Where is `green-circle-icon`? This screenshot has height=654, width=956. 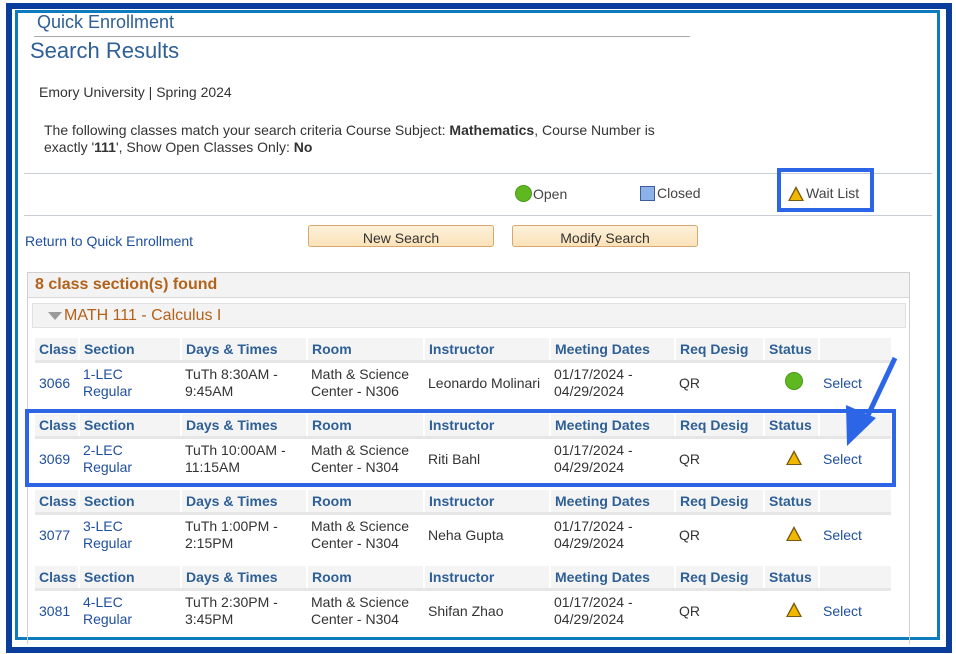
green-circle-icon is located at coordinates (523, 193).